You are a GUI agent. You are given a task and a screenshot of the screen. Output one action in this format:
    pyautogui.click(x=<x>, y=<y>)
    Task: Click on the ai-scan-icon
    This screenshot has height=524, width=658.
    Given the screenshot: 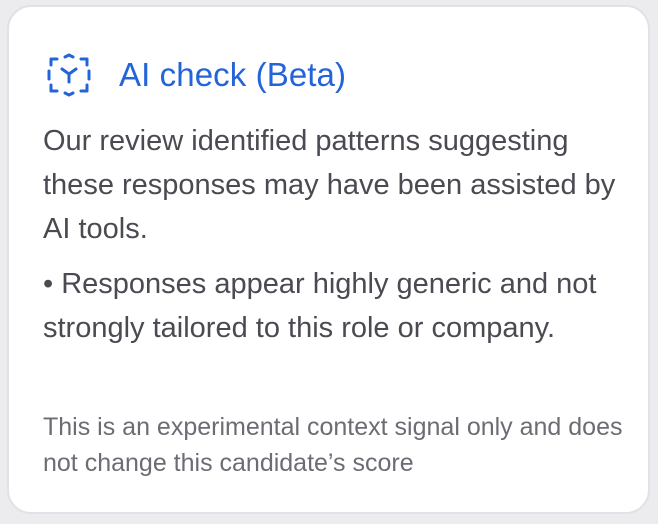 What is the action you would take?
    pyautogui.click(x=69, y=75)
    